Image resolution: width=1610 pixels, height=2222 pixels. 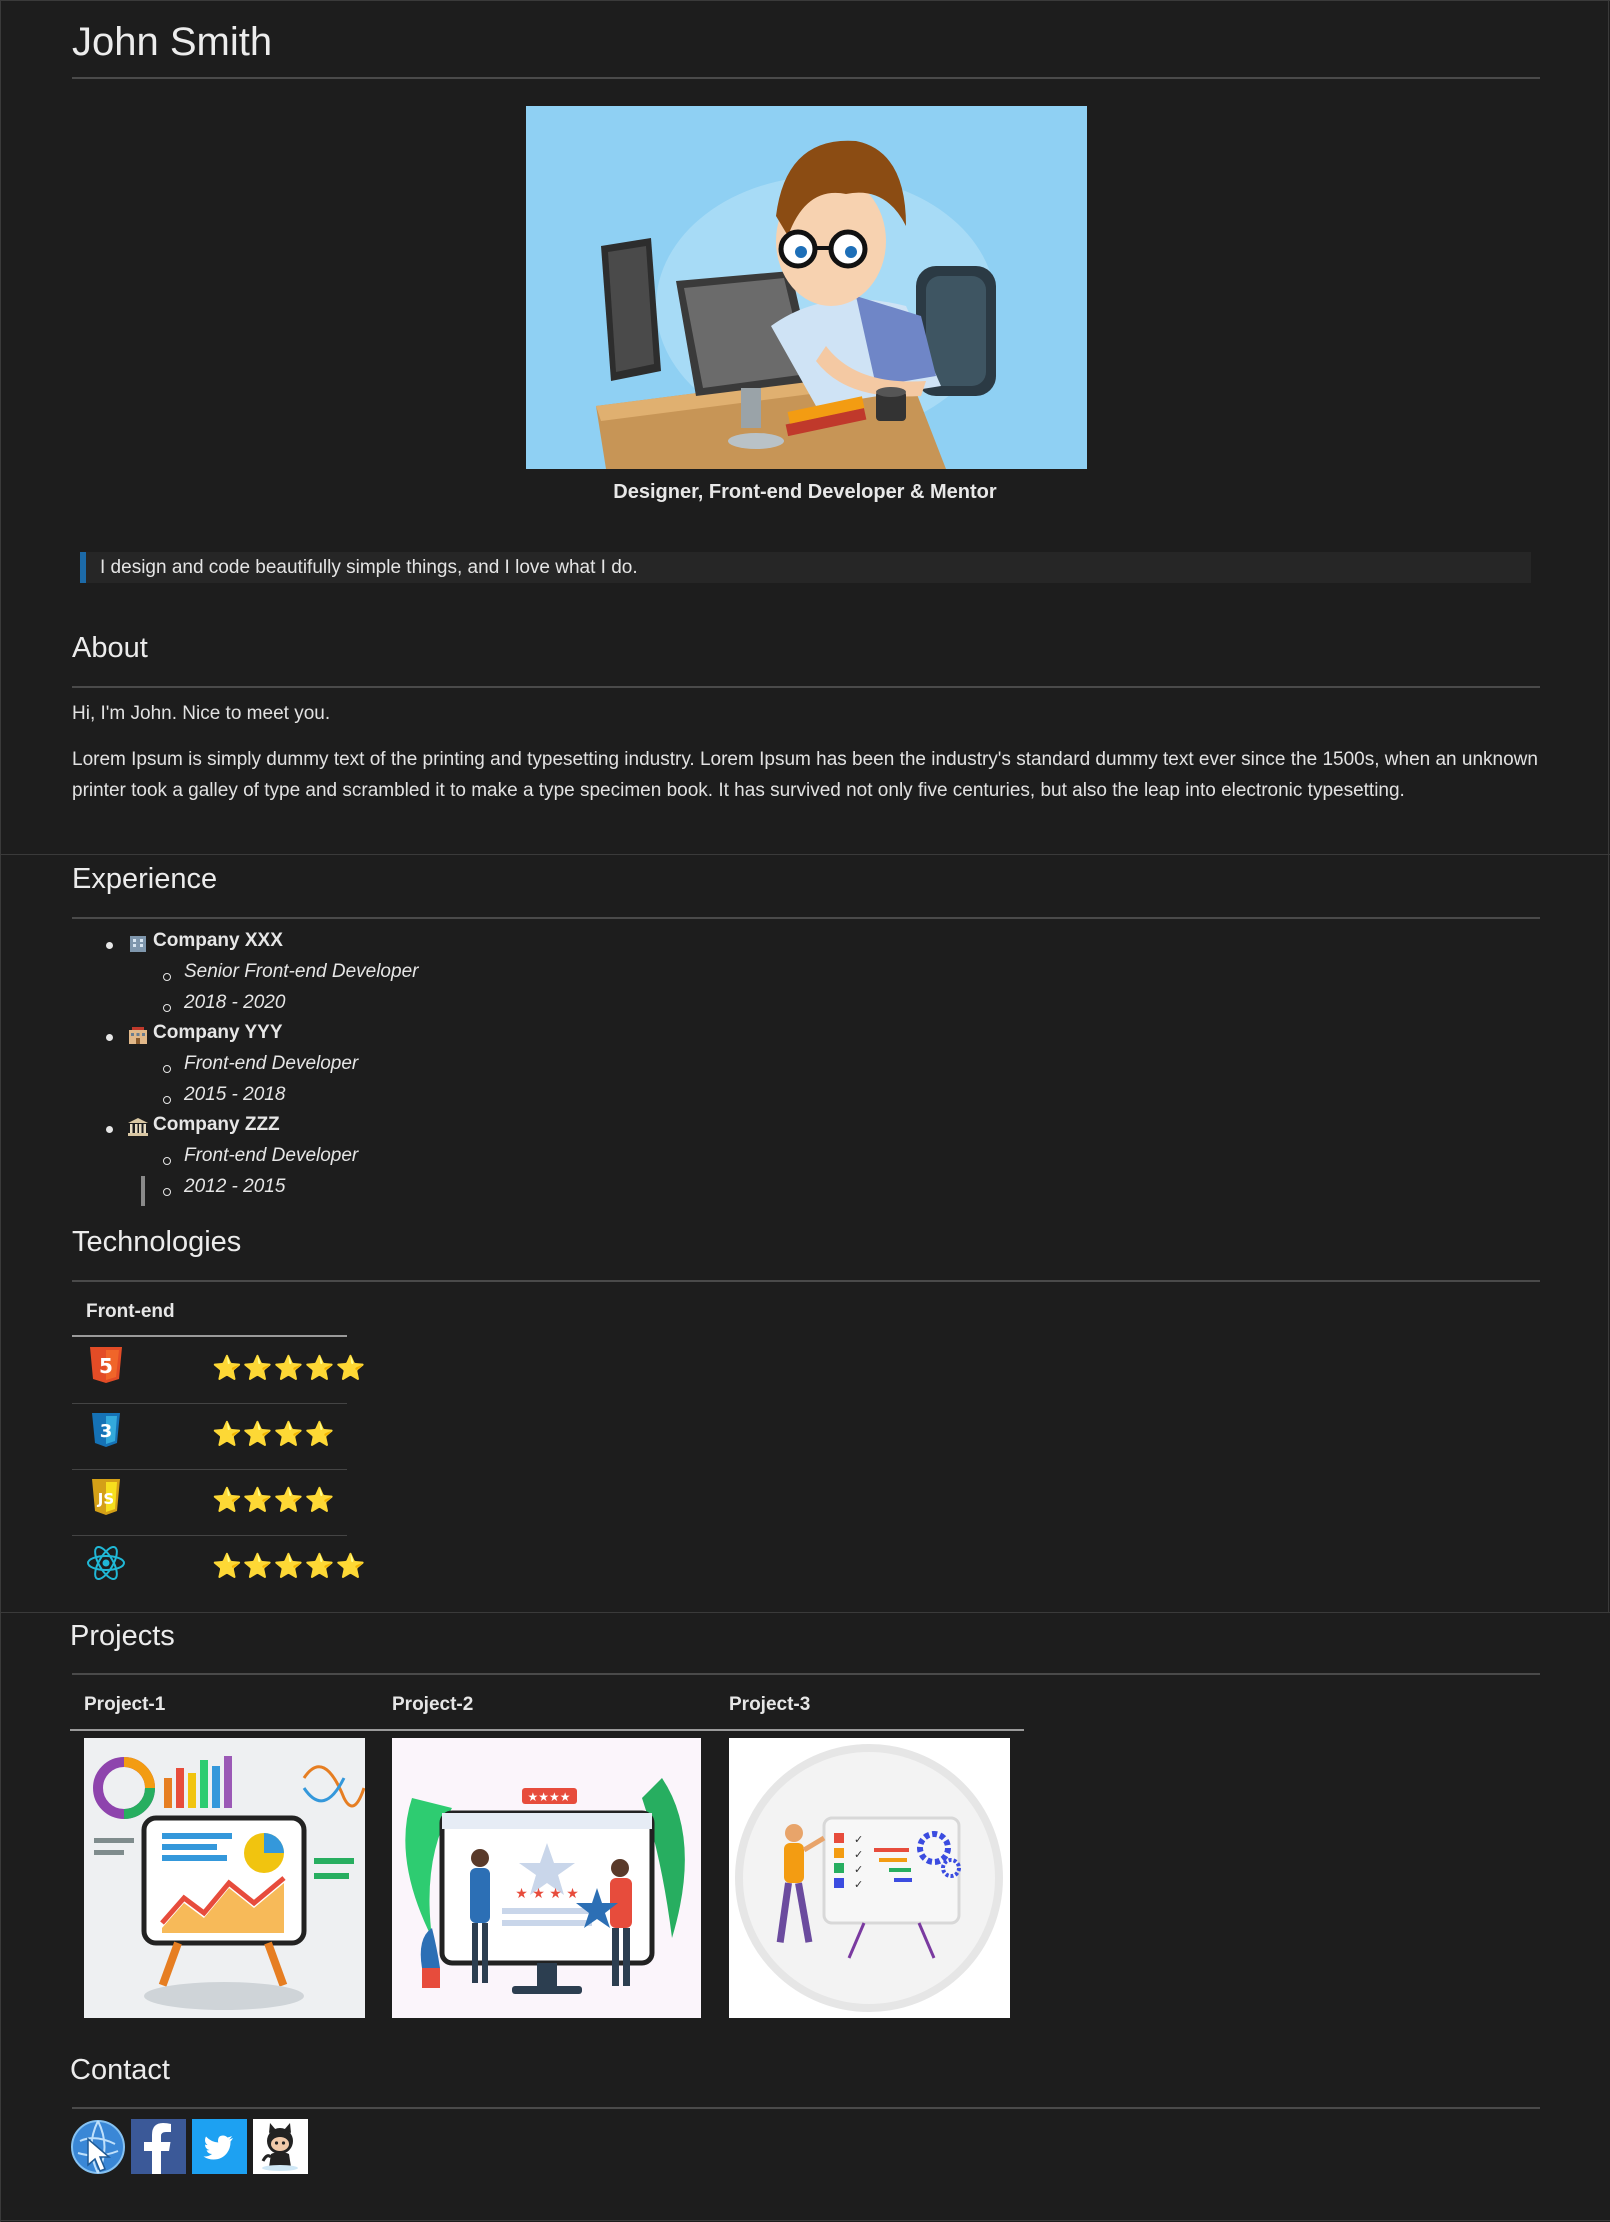 I want to click on quote-bar, so click(x=143, y=1191).